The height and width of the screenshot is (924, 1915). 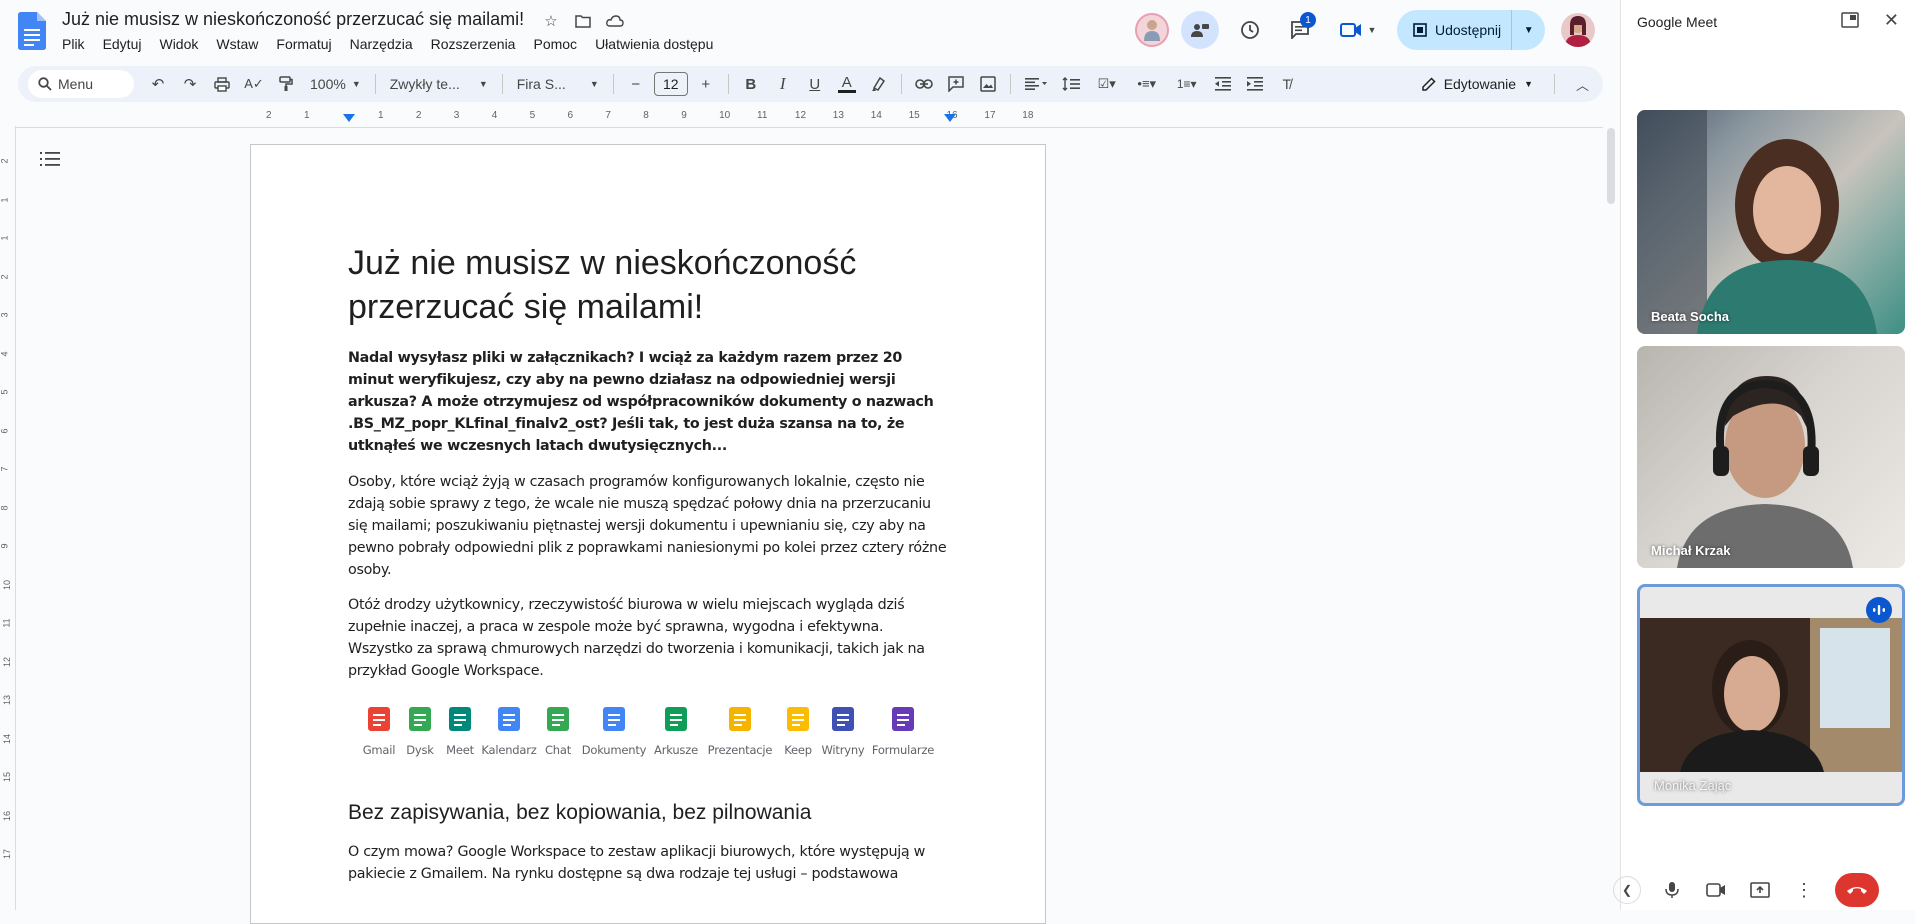 What do you see at coordinates (583, 21) in the screenshot?
I see `move-folder-icon` at bounding box center [583, 21].